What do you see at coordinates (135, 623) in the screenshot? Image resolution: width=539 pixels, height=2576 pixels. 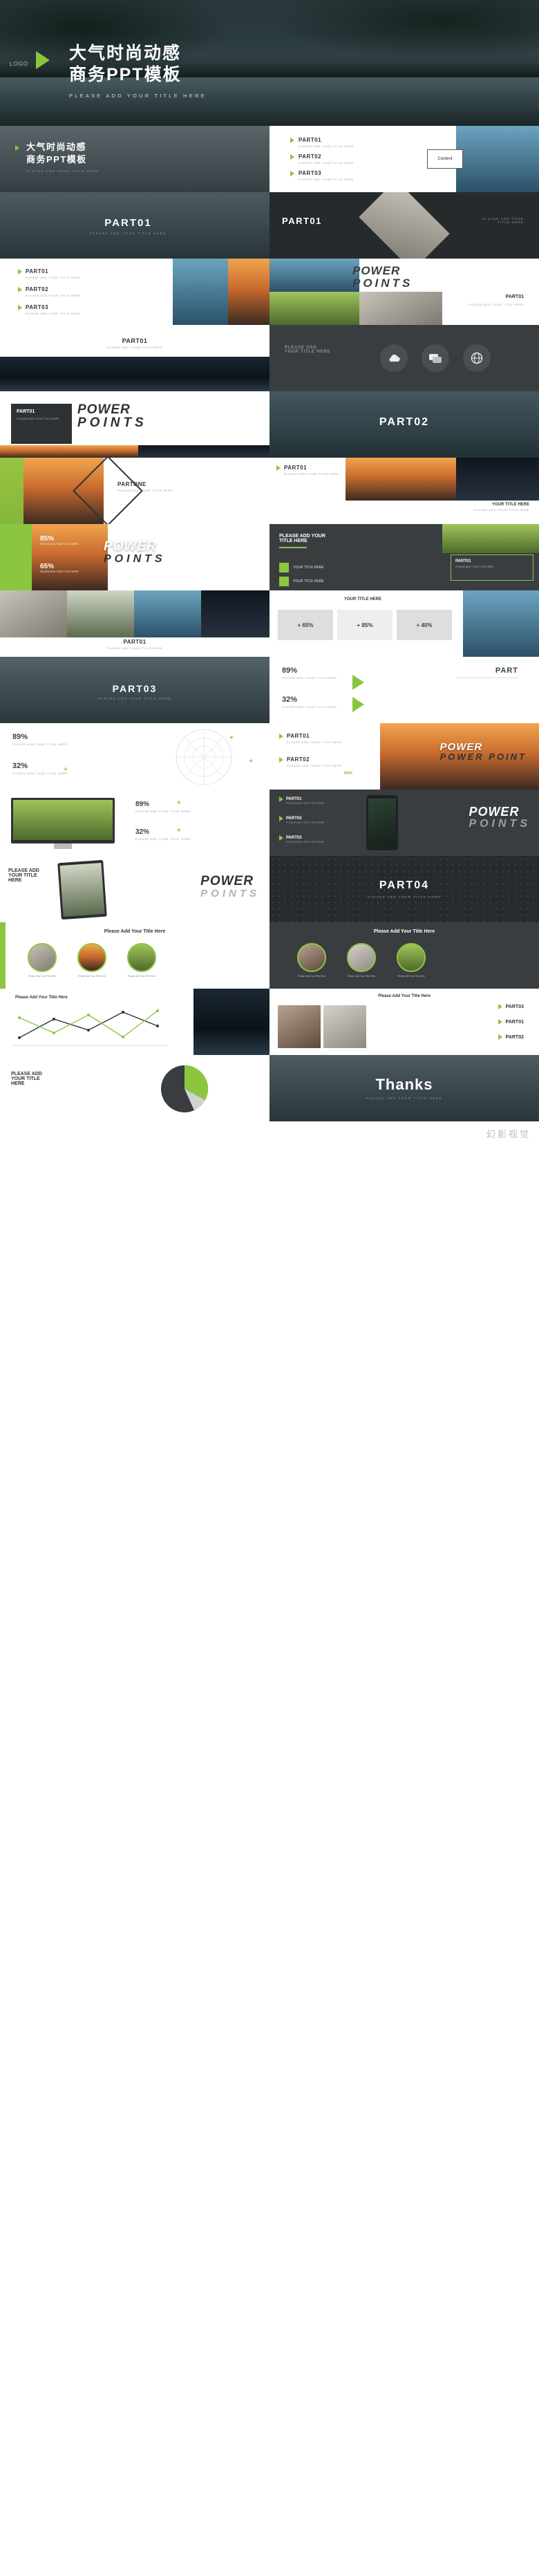 I see `slide-photo-strip: PART01 PLEASE ADD YOUR TITLE HERE` at bounding box center [135, 623].